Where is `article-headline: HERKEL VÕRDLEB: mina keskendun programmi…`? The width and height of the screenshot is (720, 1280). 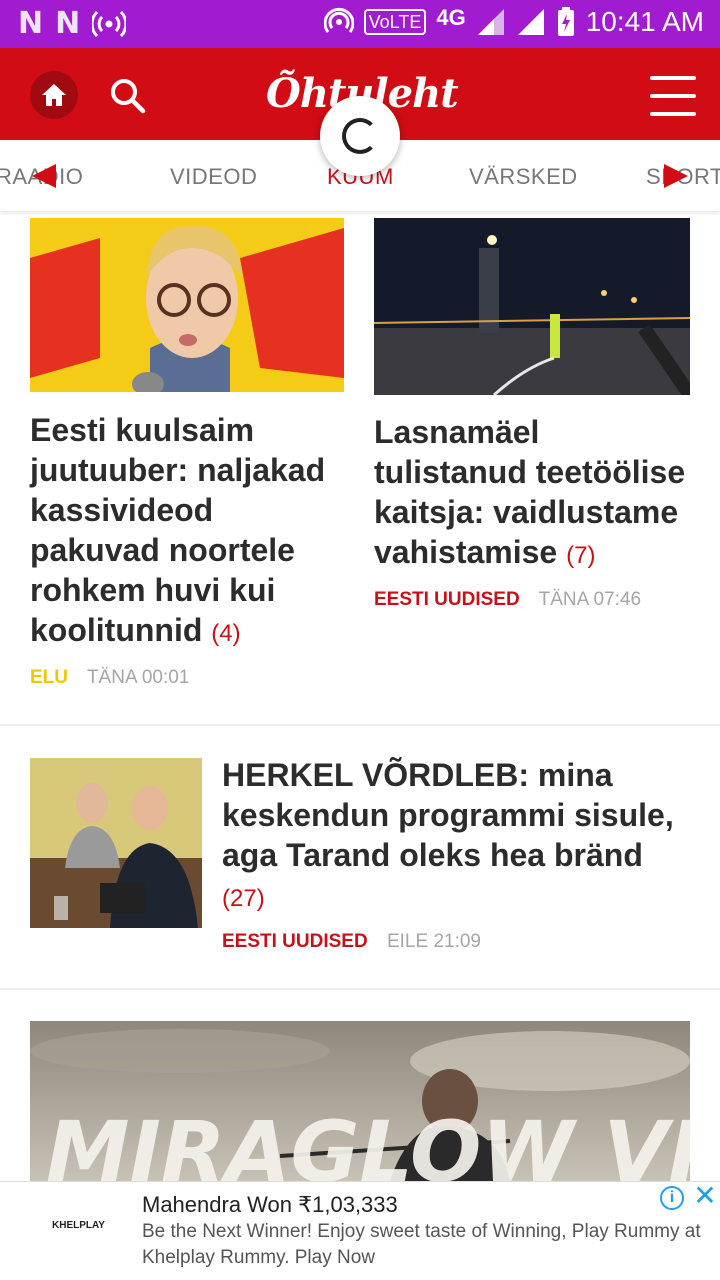 article-headline: HERKEL VÕRDLEB: mina keskendun programmi… is located at coordinates (457, 837).